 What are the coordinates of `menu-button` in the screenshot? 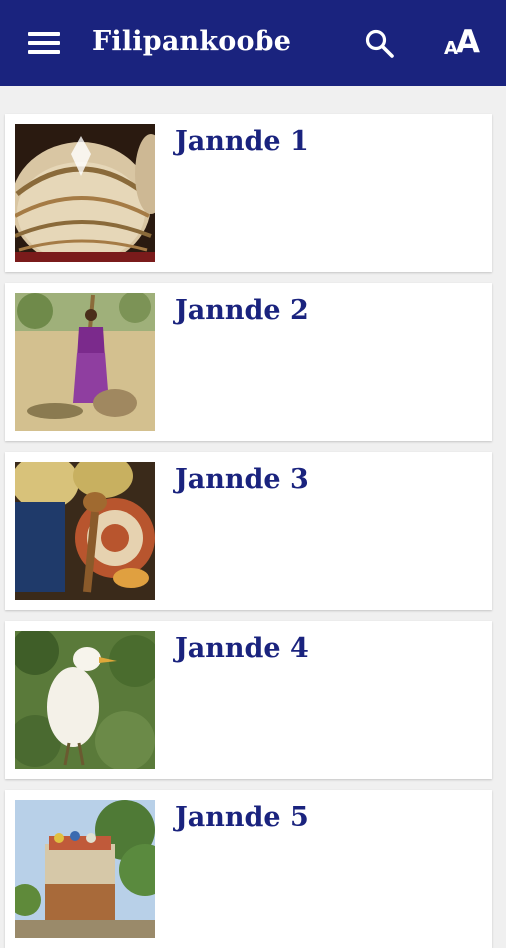 It's located at (44, 43).